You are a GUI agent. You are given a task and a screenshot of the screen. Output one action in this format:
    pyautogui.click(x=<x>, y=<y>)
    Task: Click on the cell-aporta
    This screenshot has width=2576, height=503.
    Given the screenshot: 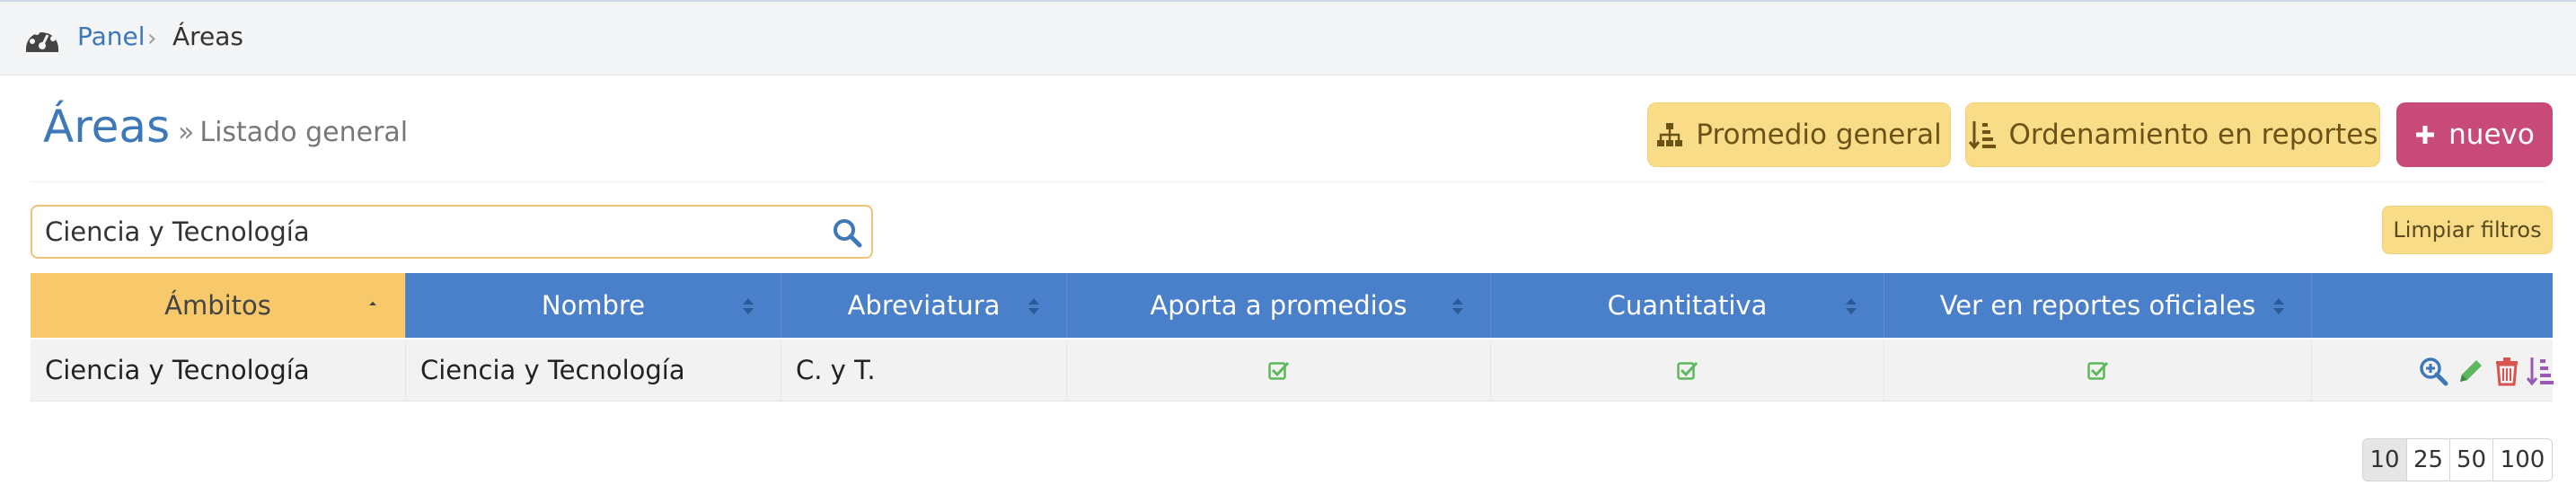 What is the action you would take?
    pyautogui.click(x=1279, y=370)
    